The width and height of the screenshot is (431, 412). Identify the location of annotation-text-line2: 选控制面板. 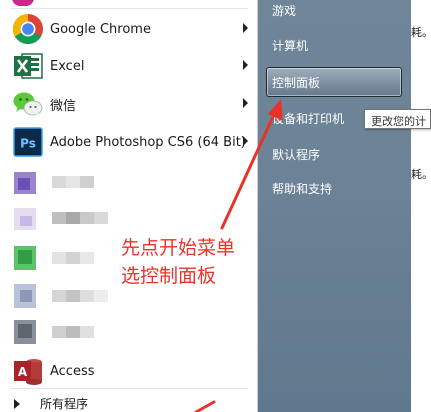
(169, 276).